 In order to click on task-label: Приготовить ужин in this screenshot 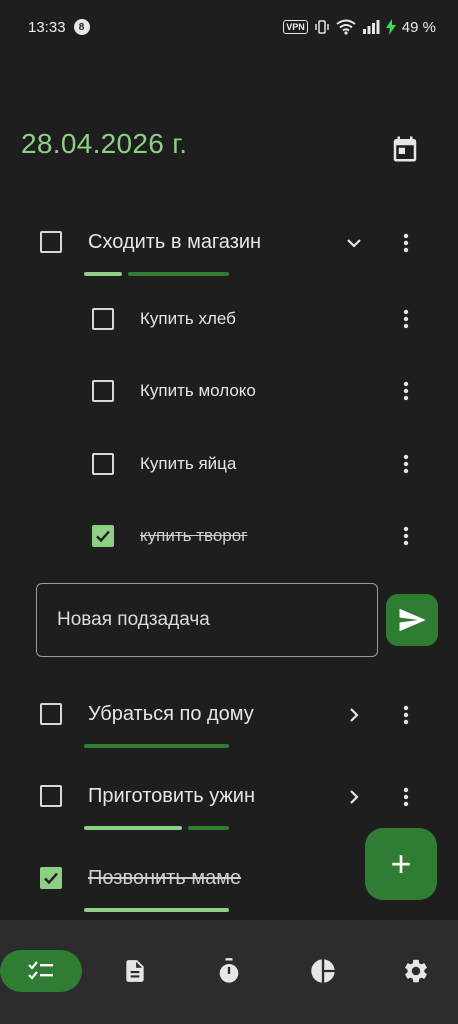, I will do `click(171, 796)`.